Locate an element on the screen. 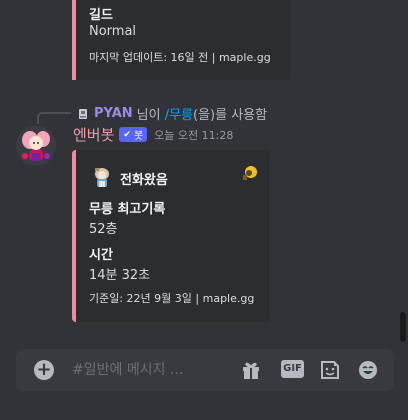  checkmark-icon: ✔ is located at coordinates (127, 134).